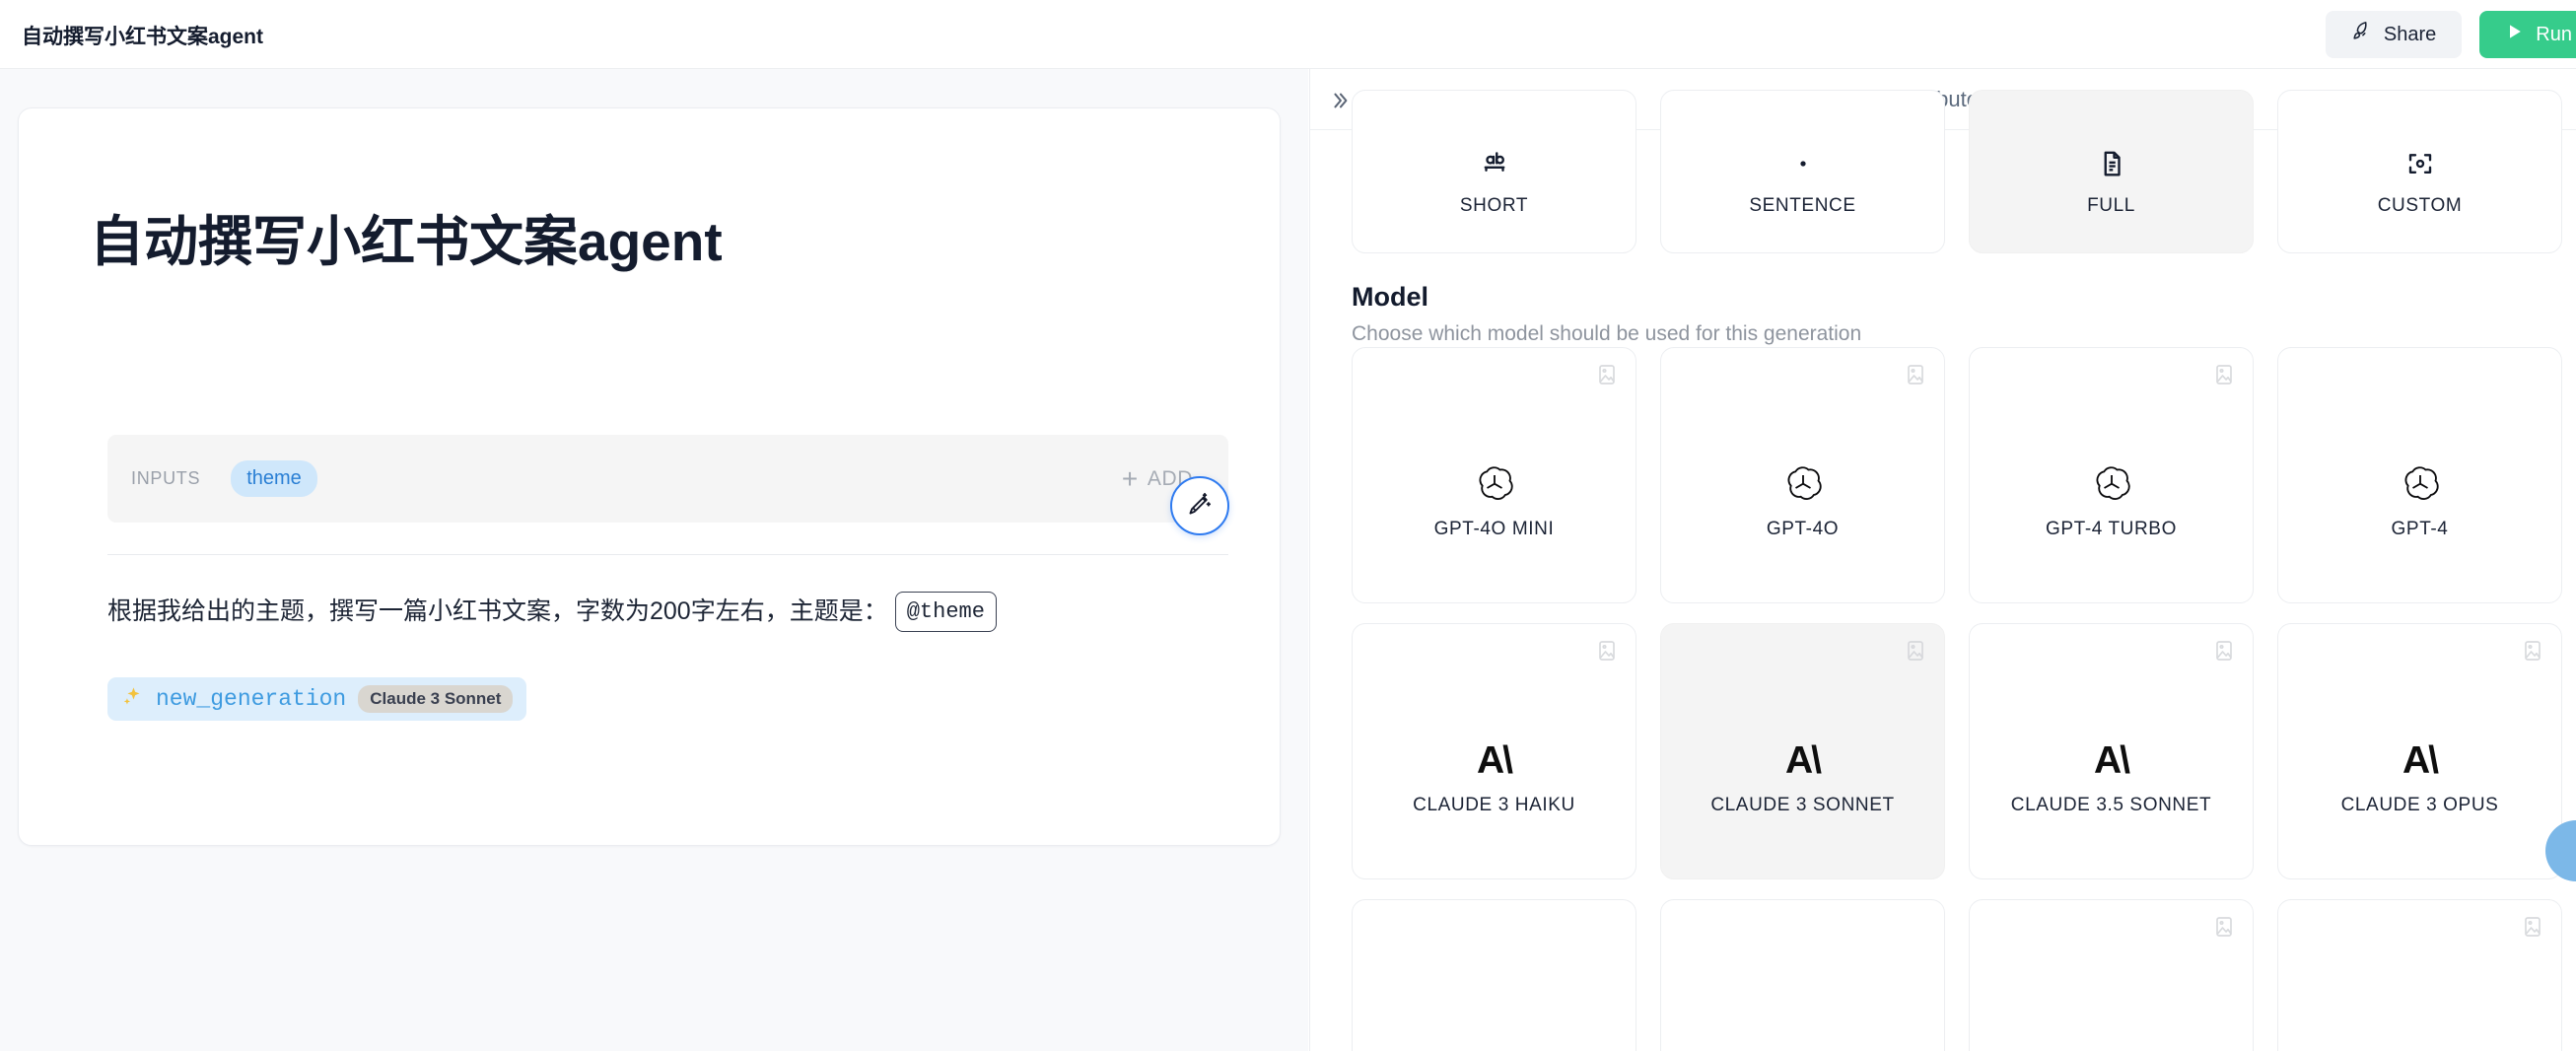 The width and height of the screenshot is (2576, 1051). I want to click on model-card-gpt-4o-mini: GPT-4O MINI, so click(1494, 475).